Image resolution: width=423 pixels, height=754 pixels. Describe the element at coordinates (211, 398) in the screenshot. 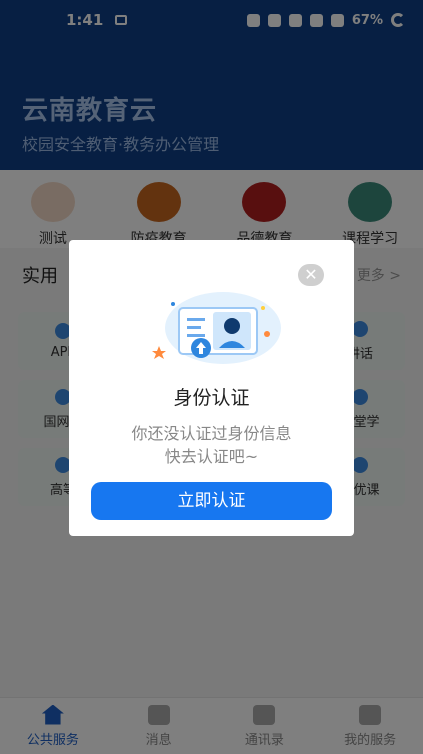

I see `dialog-title: 身份认证` at that location.